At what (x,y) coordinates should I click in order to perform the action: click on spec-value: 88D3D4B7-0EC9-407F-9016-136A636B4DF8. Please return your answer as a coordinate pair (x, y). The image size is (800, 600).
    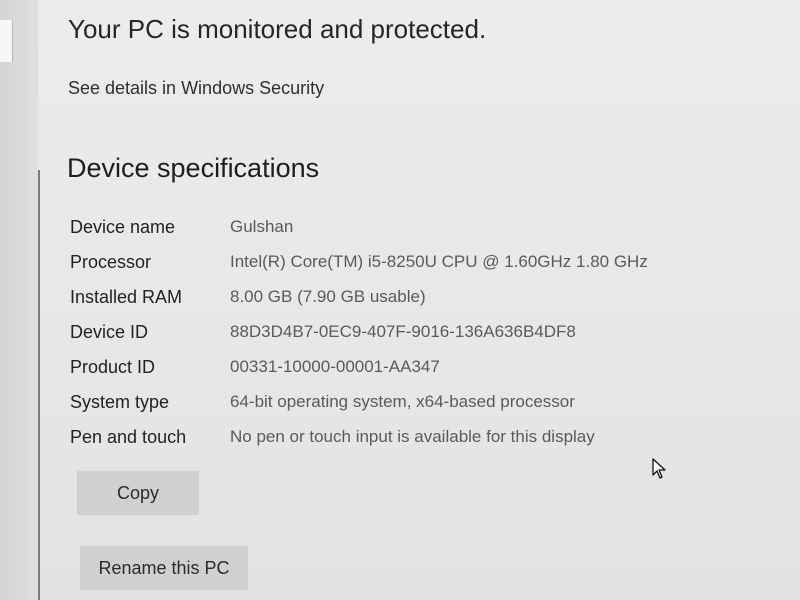
    Looking at the image, I should click on (403, 331).